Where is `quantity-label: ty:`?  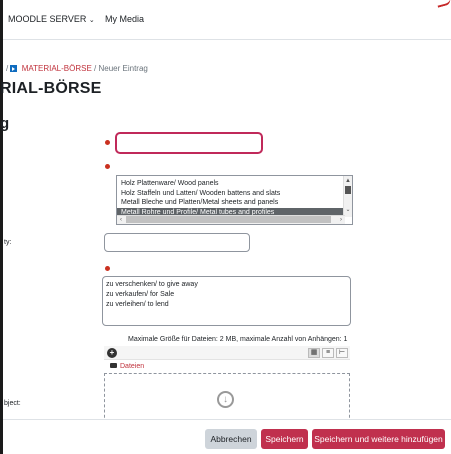 quantity-label: ty: is located at coordinates (8, 242).